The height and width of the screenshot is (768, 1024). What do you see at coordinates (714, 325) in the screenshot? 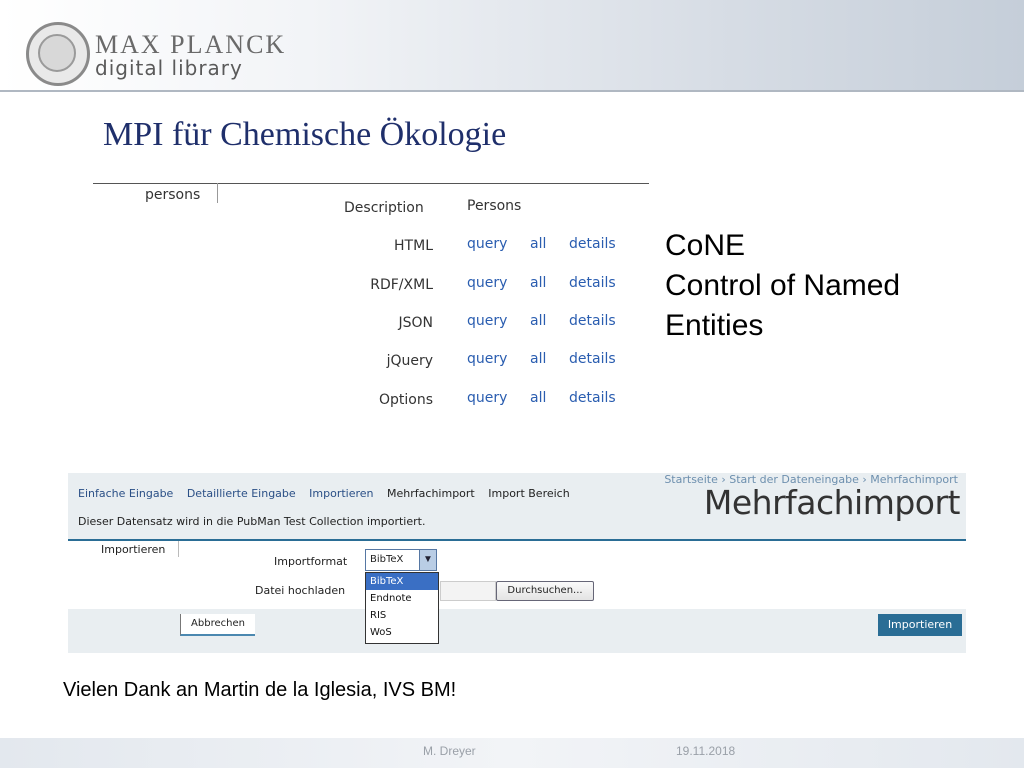
I see `cone-caption-line: Entities` at bounding box center [714, 325].